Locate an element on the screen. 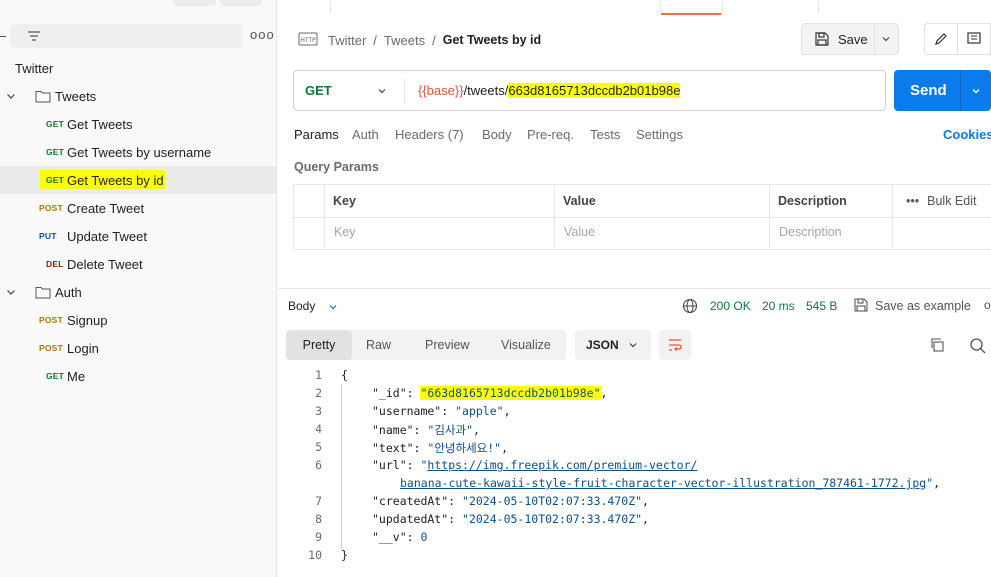 This screenshot has height=577, width=991. format-select: JSON is located at coordinates (613, 345).